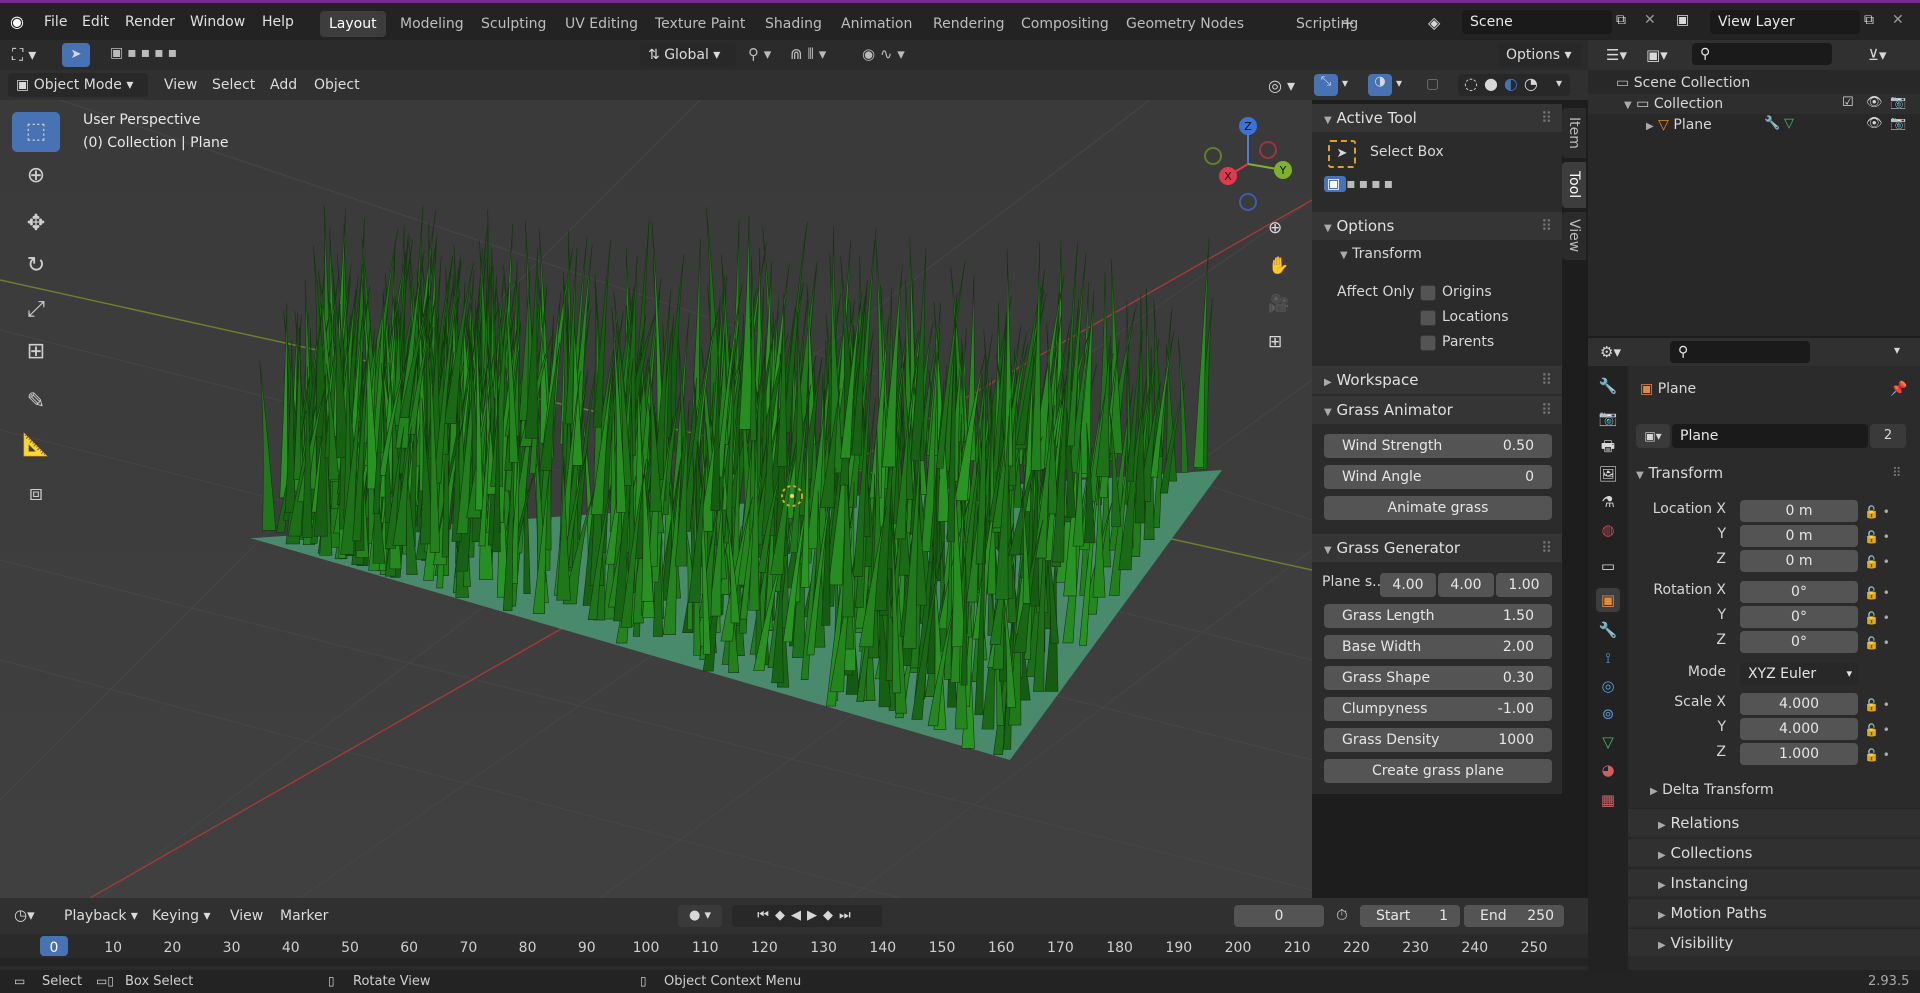  What do you see at coordinates (1438, 477) in the screenshot?
I see `wind-angle-slider: Wind Angle 0` at bounding box center [1438, 477].